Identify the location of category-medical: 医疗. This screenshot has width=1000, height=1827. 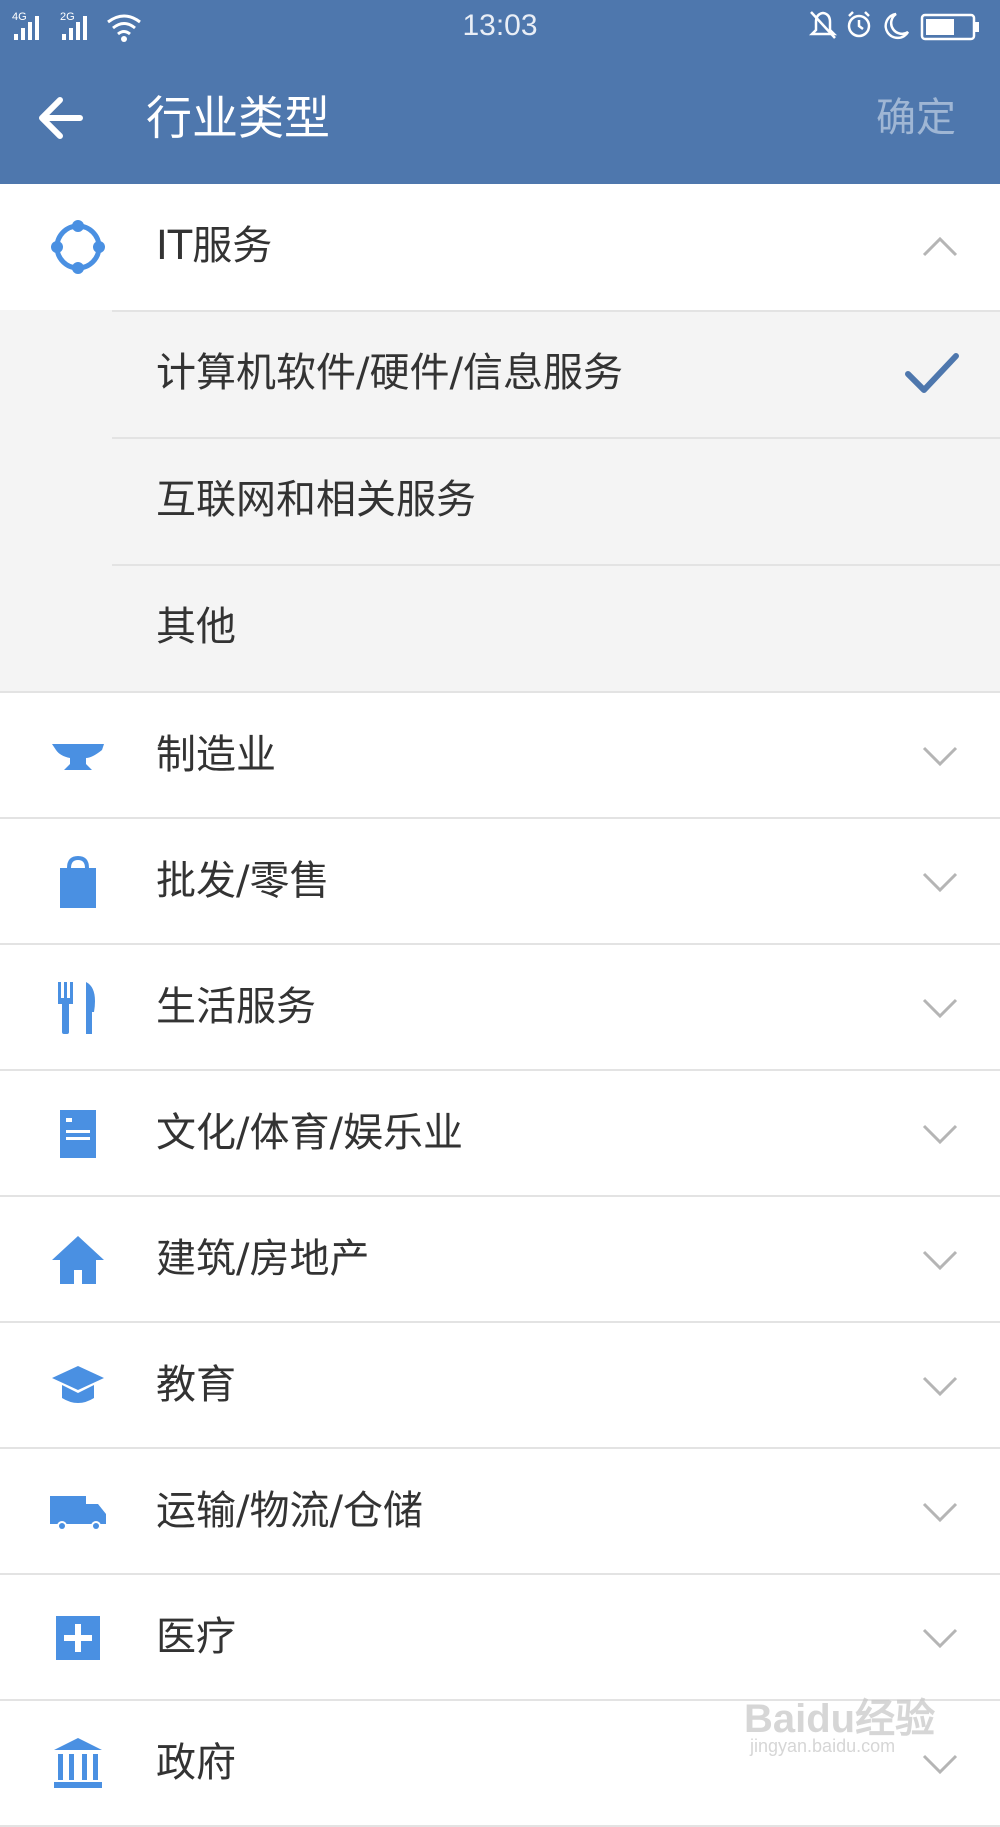
(500, 1638).